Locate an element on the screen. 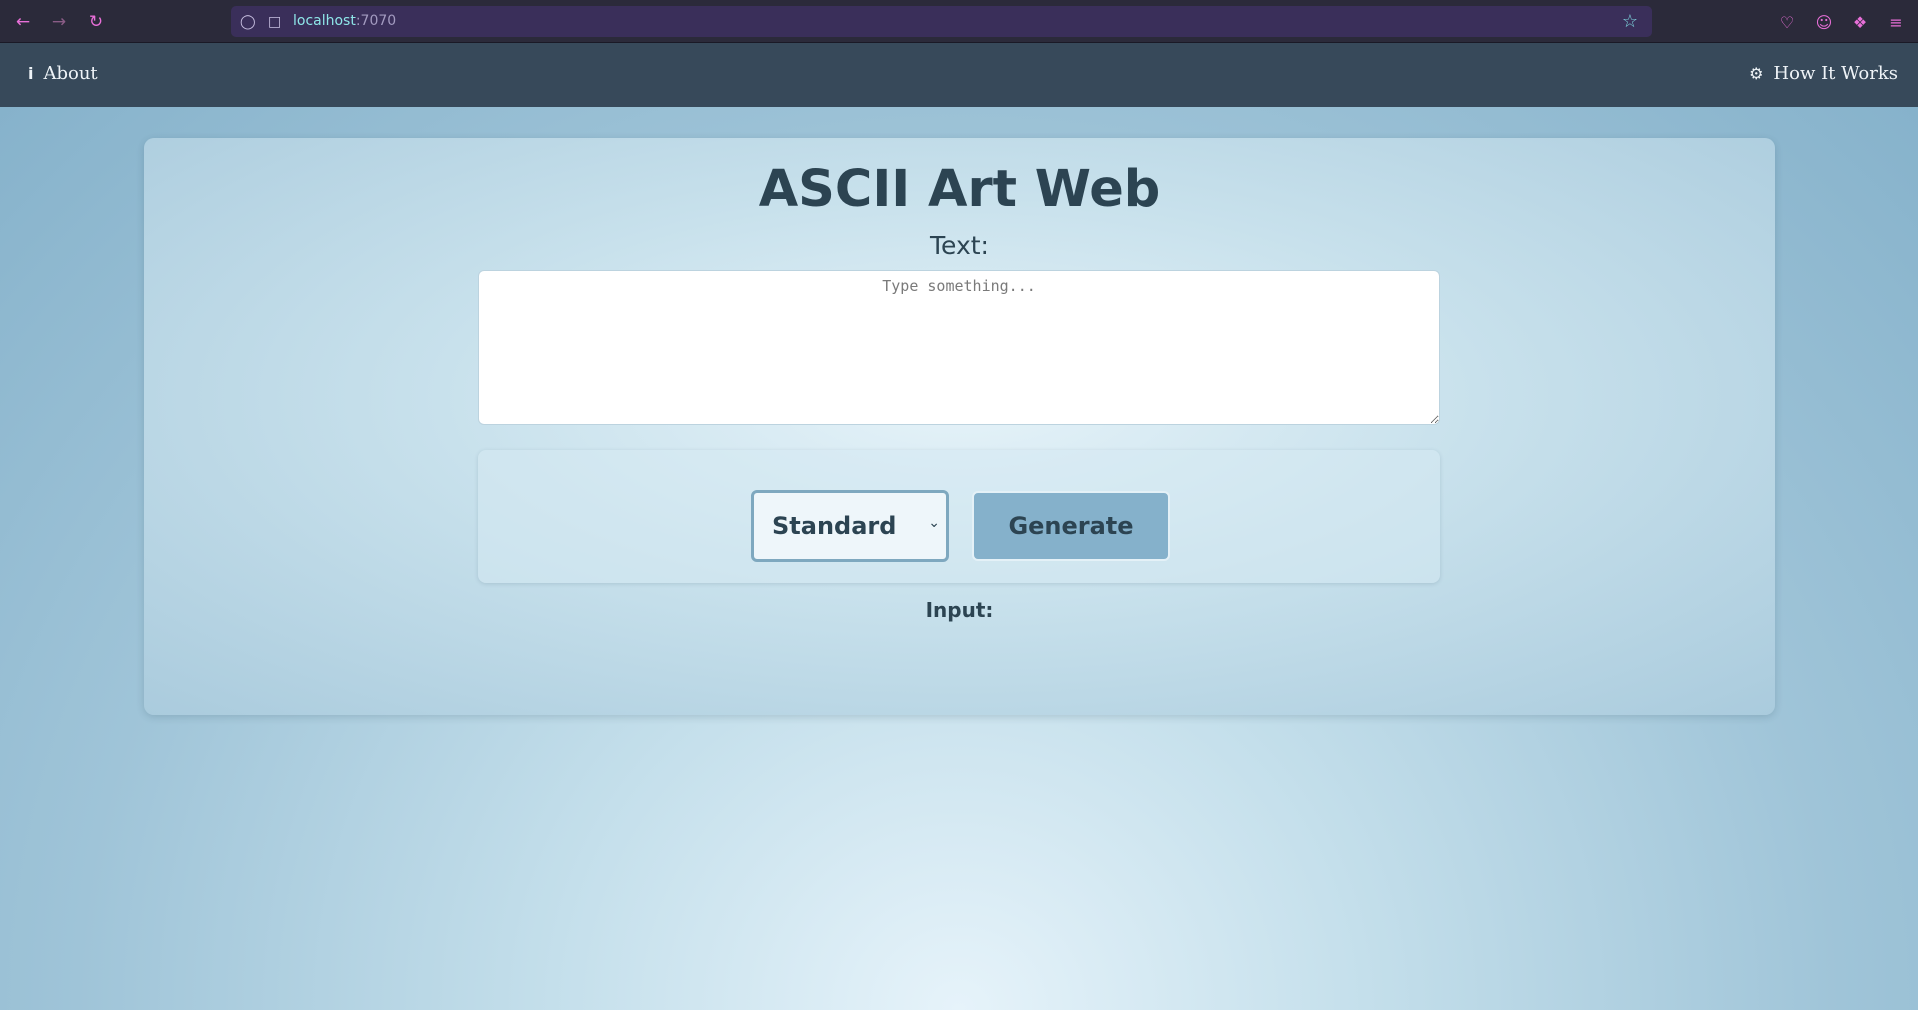 The image size is (1918, 1010). how-it-works-link: ⚙ How It Works is located at coordinates (1823, 73).